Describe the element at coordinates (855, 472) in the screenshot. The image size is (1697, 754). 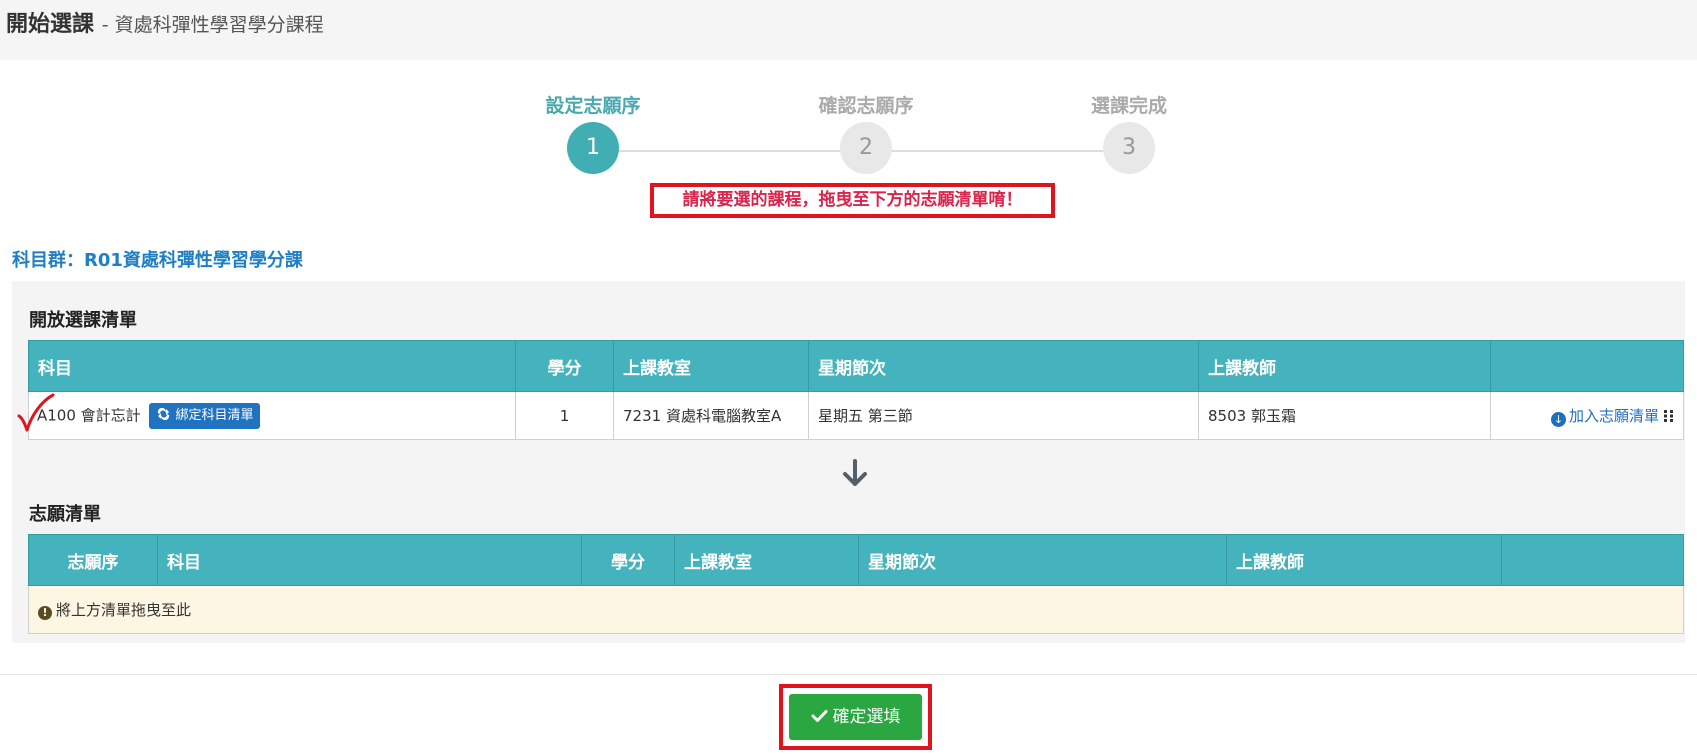
I see `arrow-down-icon` at that location.